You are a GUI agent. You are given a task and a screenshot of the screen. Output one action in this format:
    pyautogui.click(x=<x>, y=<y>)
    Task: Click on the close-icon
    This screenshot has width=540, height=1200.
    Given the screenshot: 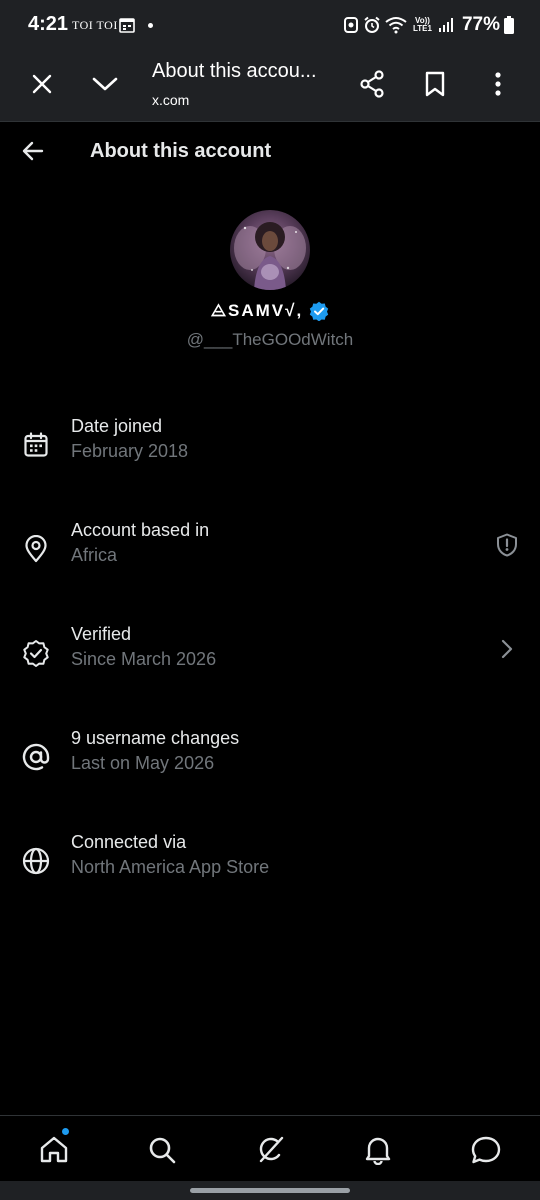 What is the action you would take?
    pyautogui.click(x=42, y=84)
    